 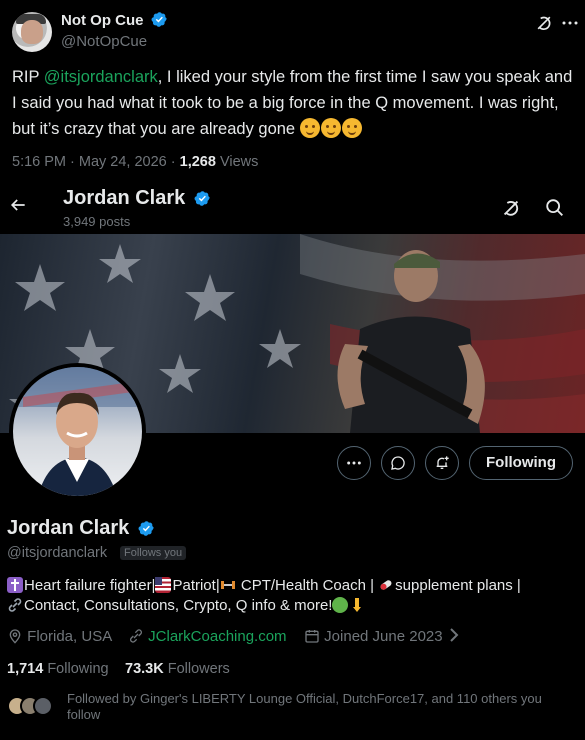 What do you see at coordinates (555, 208) in the screenshot?
I see `search-icon` at bounding box center [555, 208].